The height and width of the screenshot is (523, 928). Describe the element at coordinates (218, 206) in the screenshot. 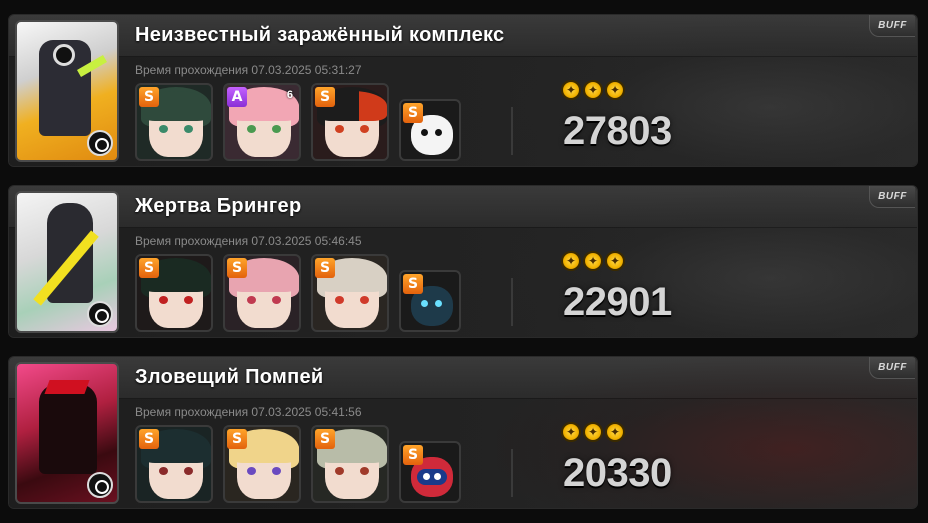

I see `stage-title: Жертва Брингер` at that location.